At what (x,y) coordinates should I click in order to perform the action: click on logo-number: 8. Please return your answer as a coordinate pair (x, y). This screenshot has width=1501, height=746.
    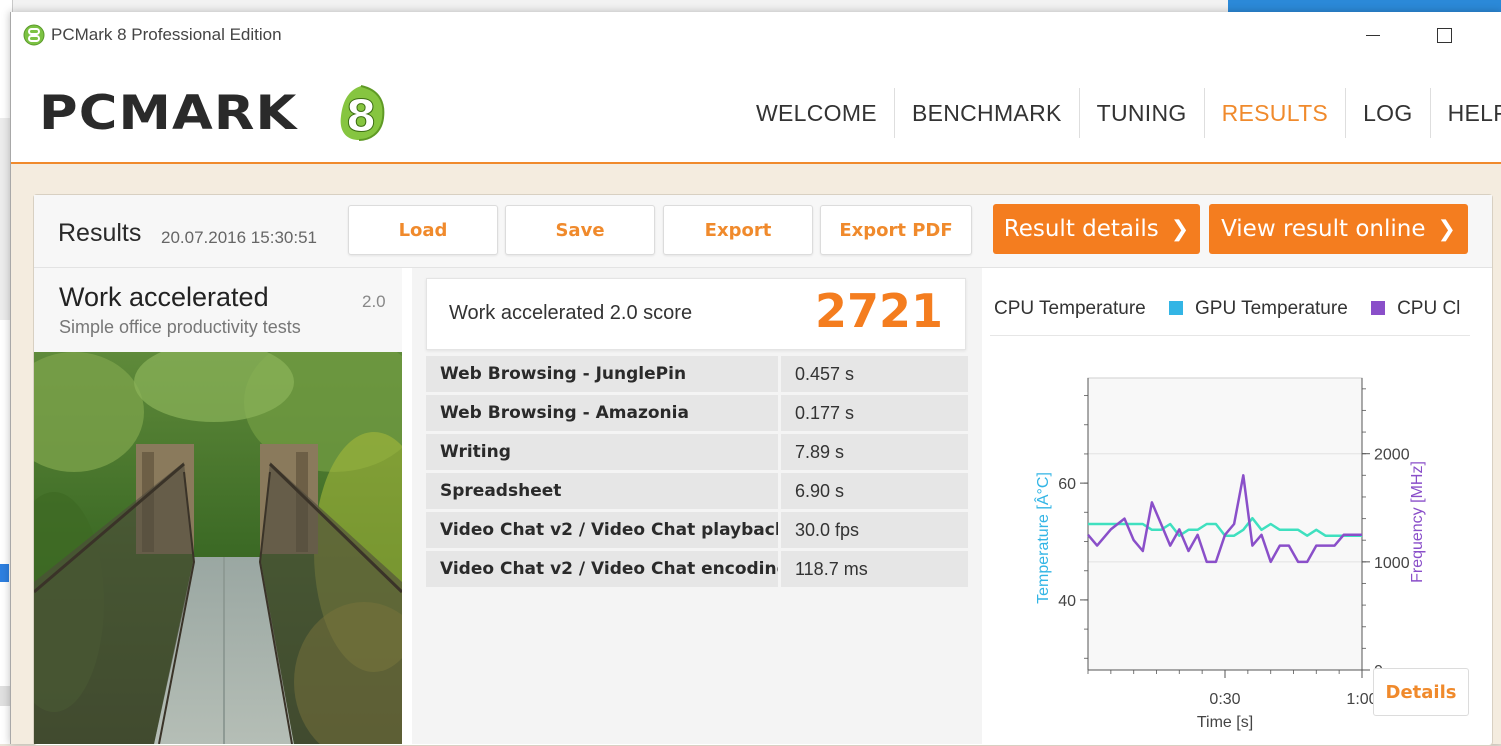
    Looking at the image, I should click on (361, 116).